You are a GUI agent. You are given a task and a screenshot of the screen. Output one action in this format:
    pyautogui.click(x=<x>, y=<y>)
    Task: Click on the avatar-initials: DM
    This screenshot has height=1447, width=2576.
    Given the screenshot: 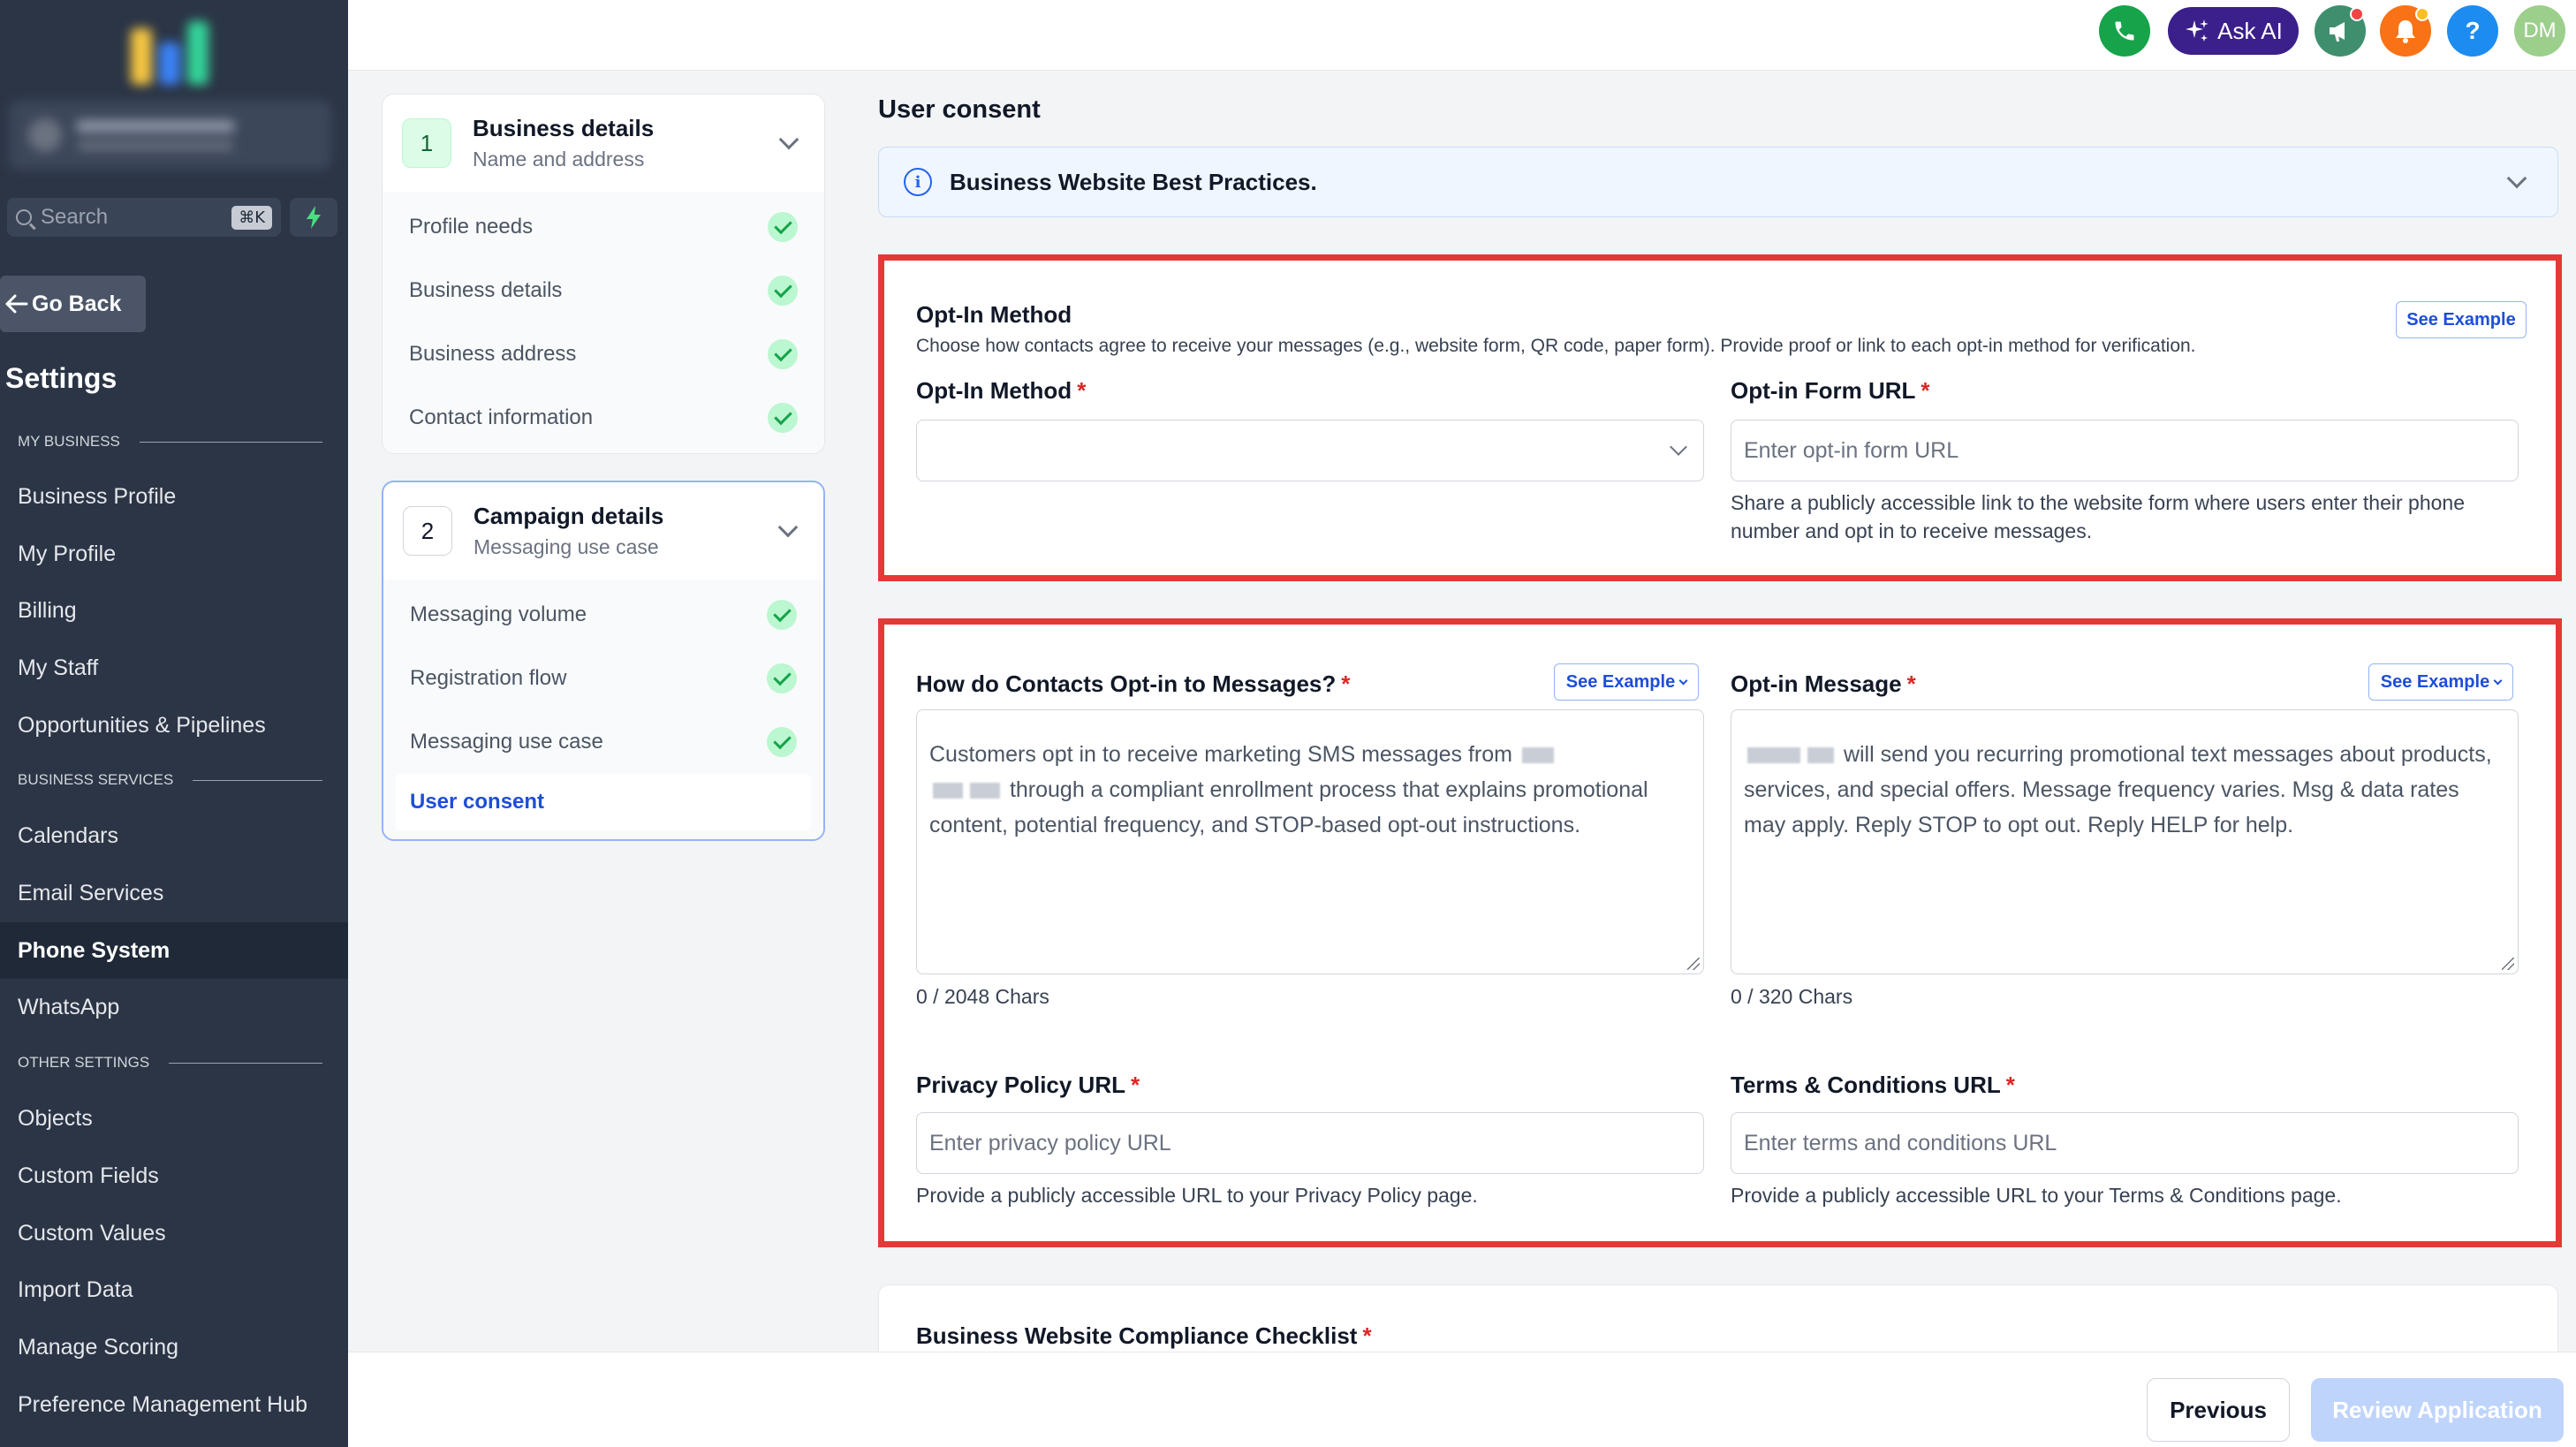 What is the action you would take?
    pyautogui.click(x=2540, y=30)
    